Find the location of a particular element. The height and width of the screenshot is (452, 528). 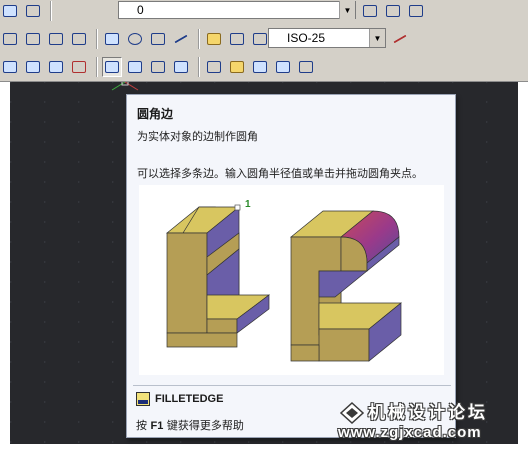

dim-continue-button is located at coordinates (33, 39).